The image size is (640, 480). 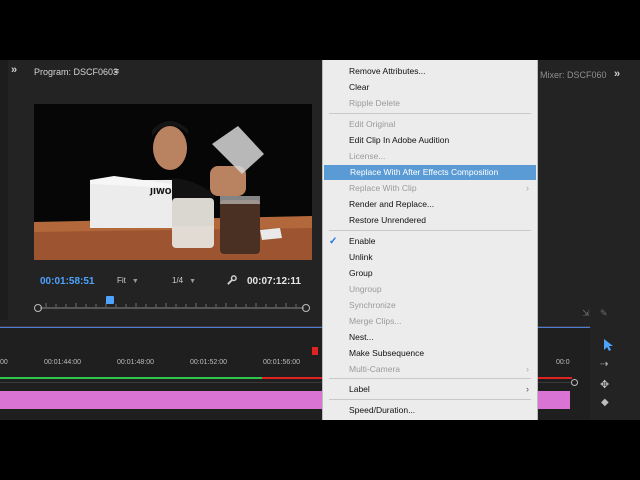 I want to click on menu-item-make-subsequence: Make Subsequence, so click(x=430, y=353).